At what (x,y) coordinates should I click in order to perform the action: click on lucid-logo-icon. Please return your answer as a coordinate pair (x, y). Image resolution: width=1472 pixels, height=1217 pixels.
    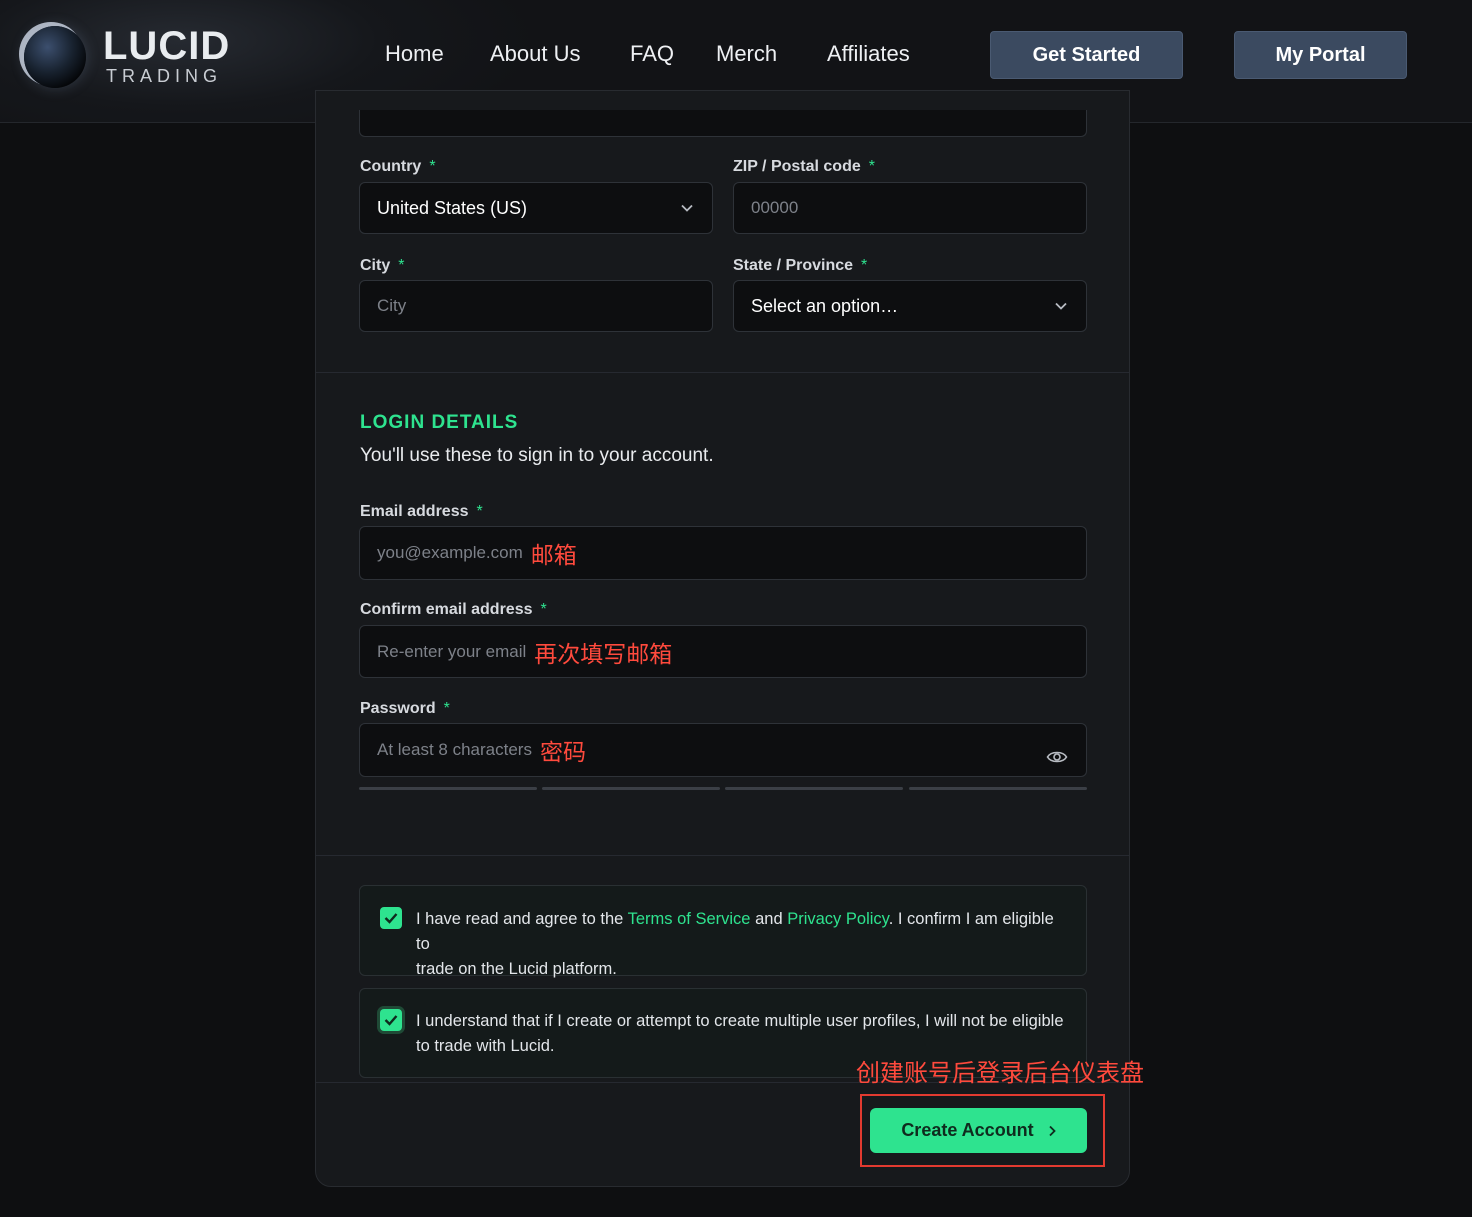
    Looking at the image, I should click on (55, 57).